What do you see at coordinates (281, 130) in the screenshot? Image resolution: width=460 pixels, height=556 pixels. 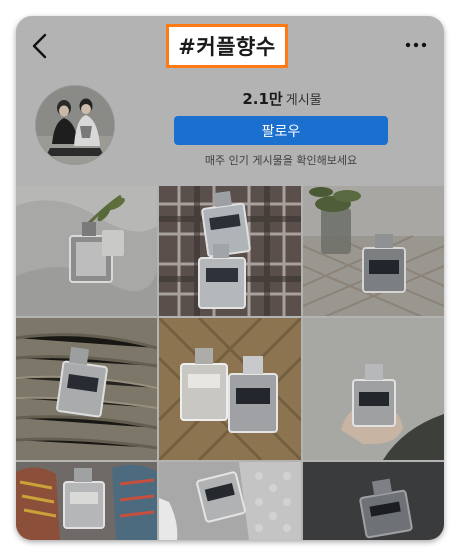 I see `follow-button: 팔로우` at bounding box center [281, 130].